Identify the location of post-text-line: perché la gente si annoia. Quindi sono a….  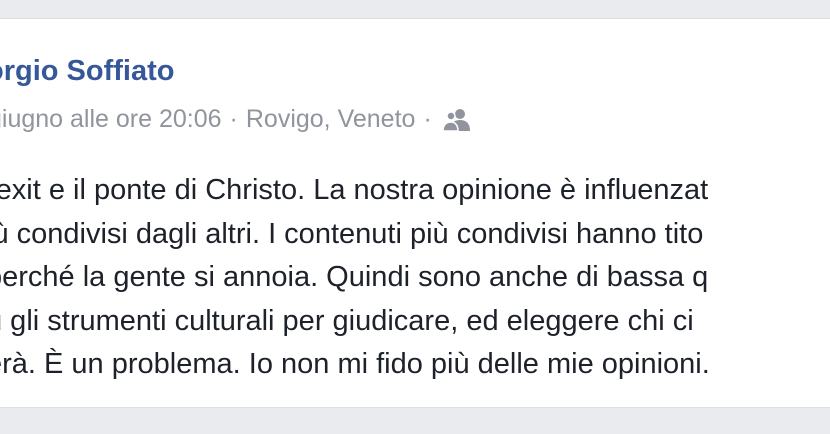
(354, 277).